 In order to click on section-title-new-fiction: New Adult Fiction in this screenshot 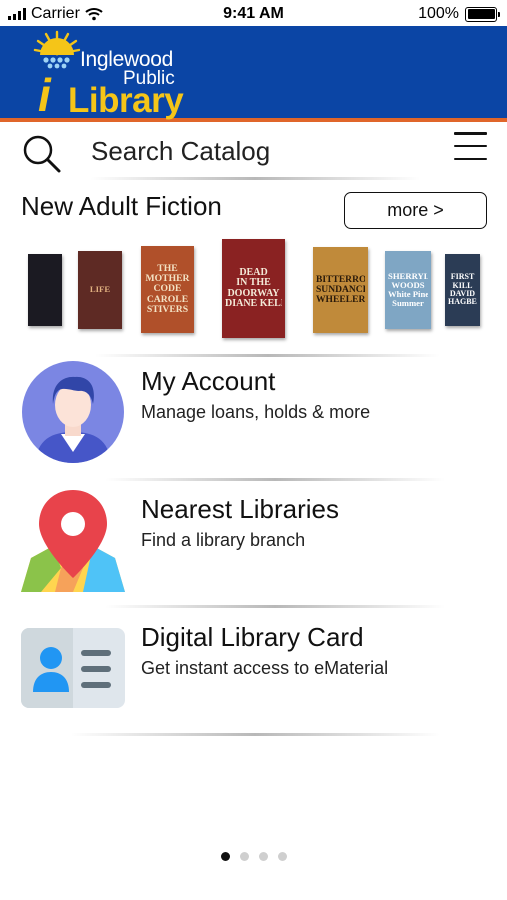, I will do `click(121, 206)`.